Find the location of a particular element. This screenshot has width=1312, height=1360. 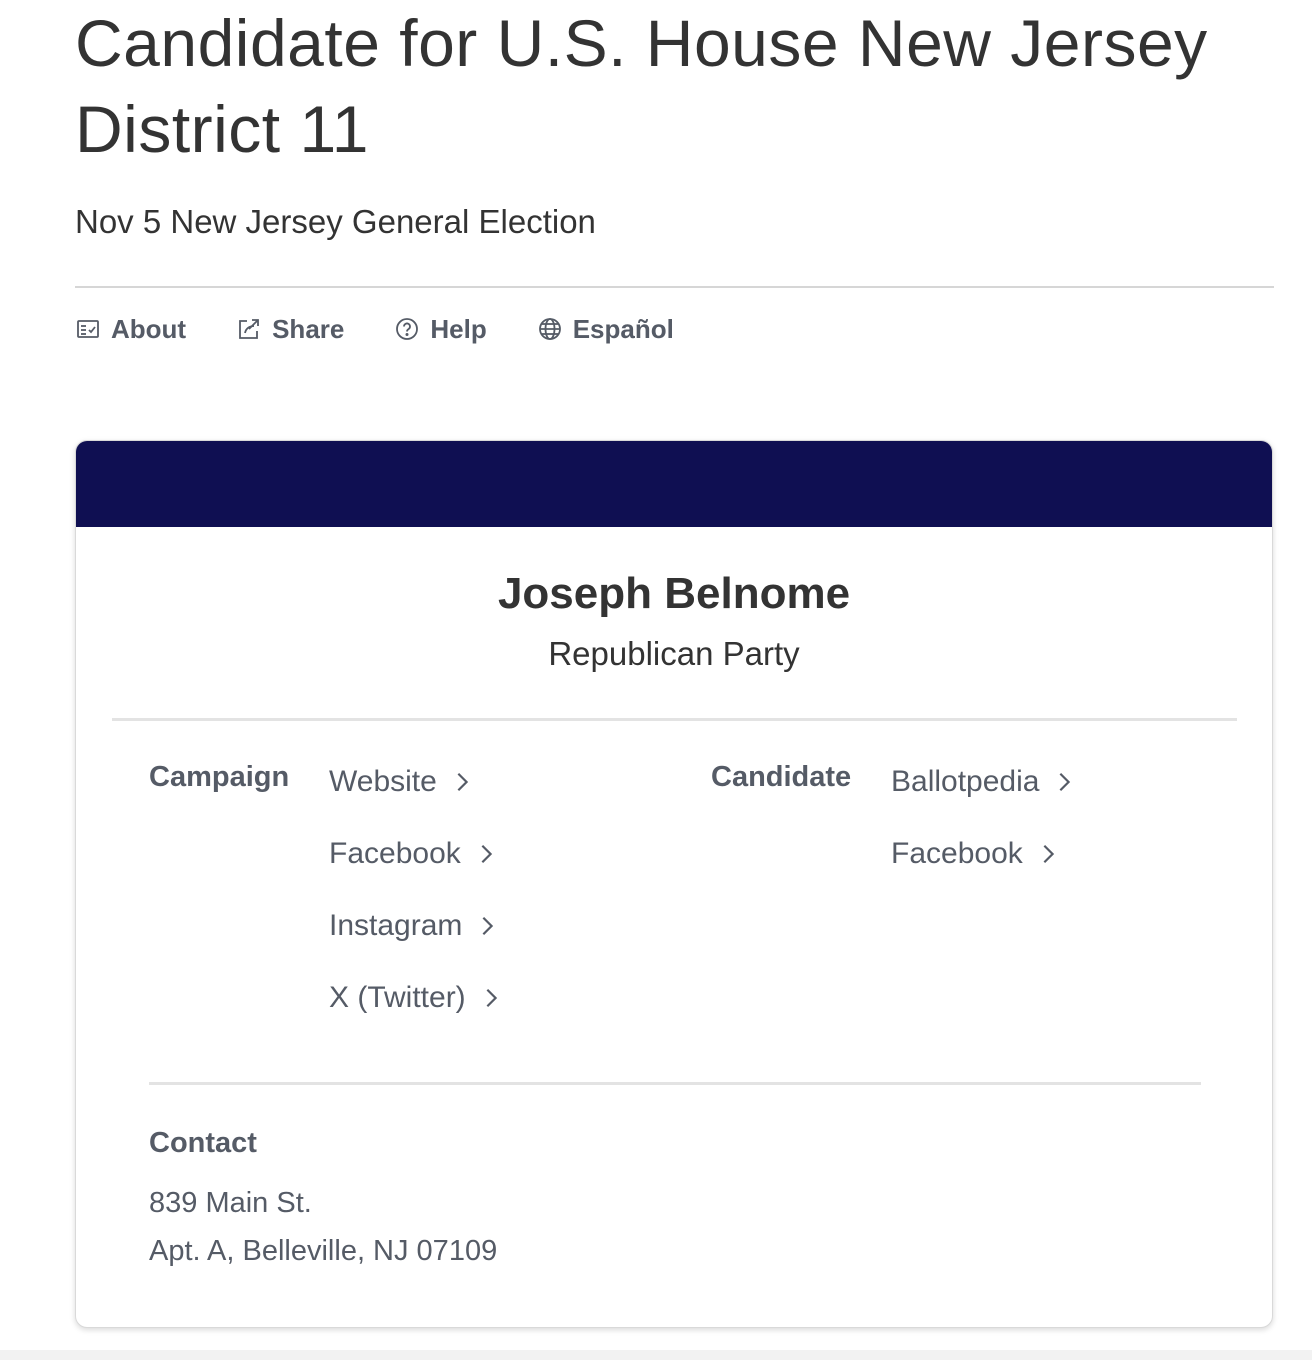

contact-label: Contact is located at coordinates (203, 1143).